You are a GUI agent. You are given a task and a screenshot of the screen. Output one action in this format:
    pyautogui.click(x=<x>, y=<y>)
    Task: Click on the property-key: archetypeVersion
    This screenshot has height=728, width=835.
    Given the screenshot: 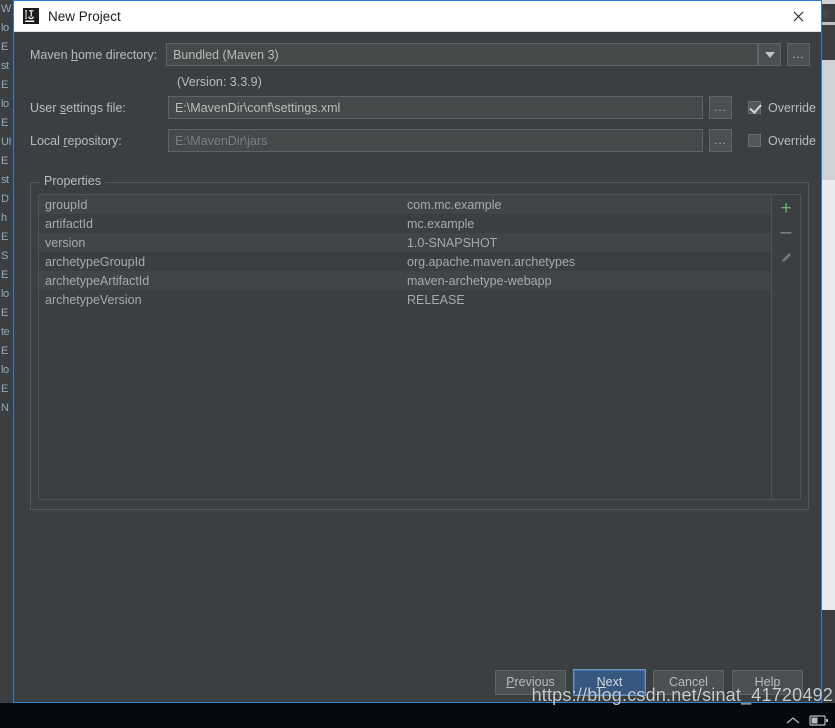 What is the action you would take?
    pyautogui.click(x=93, y=299)
    